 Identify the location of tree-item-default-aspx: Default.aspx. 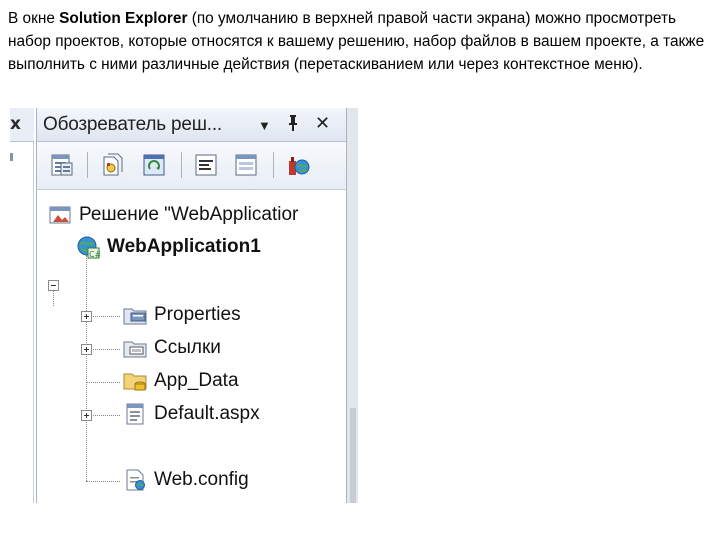
(191, 414).